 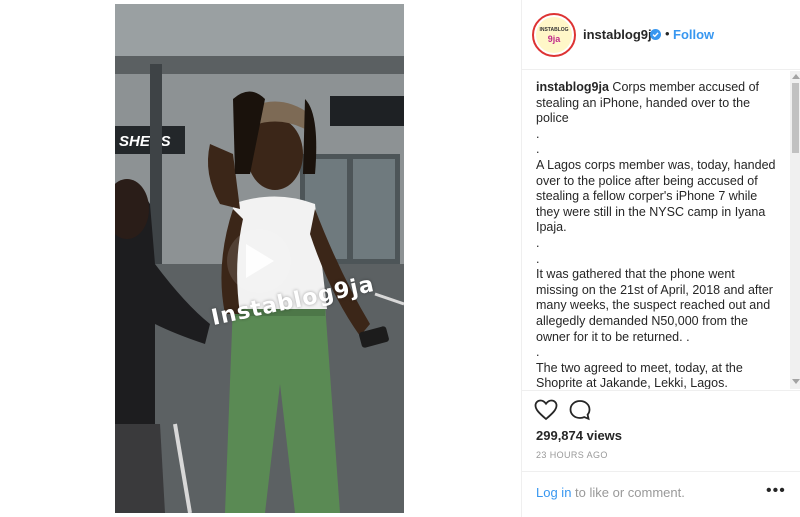 What do you see at coordinates (145, 141) in the screenshot?
I see `store-sign-text: SHERS` at bounding box center [145, 141].